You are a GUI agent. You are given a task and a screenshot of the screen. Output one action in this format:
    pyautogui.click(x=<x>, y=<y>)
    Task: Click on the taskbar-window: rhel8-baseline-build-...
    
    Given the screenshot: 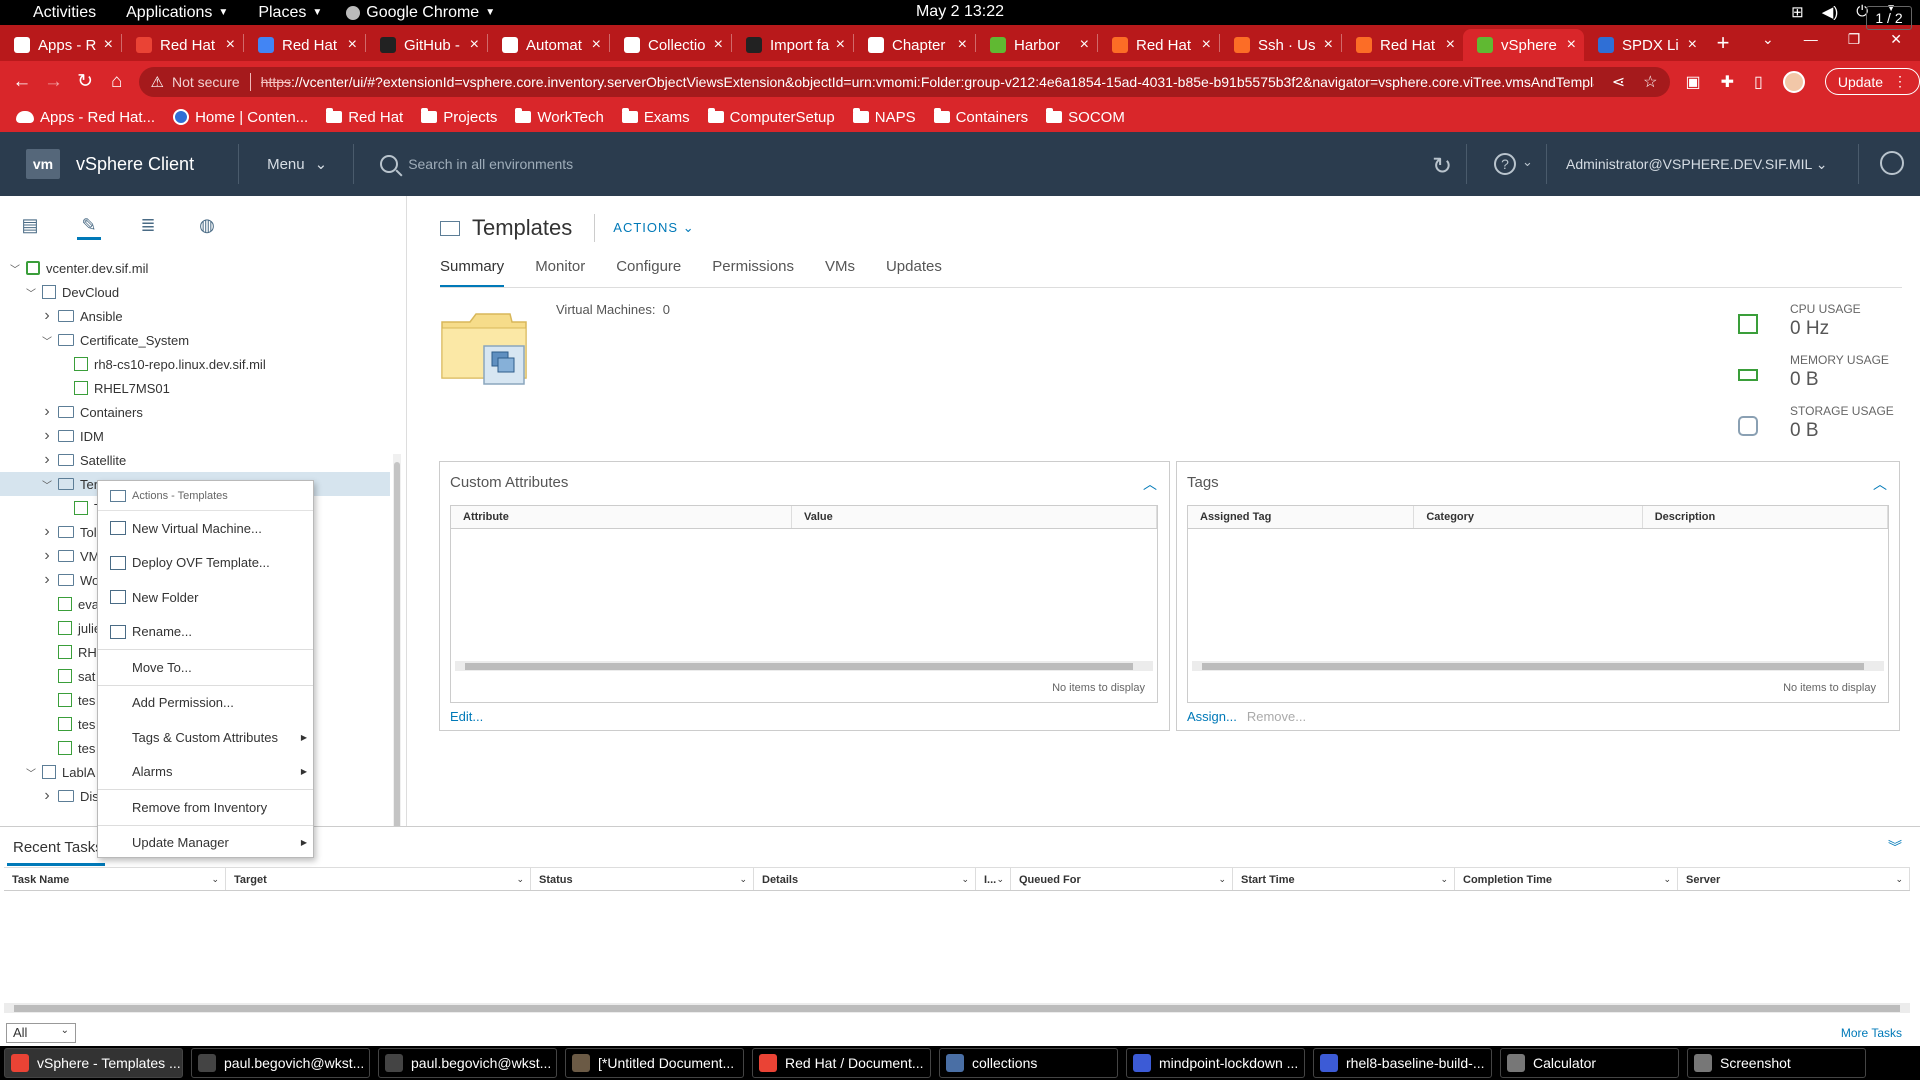 What is the action you would take?
    pyautogui.click(x=1402, y=1063)
    